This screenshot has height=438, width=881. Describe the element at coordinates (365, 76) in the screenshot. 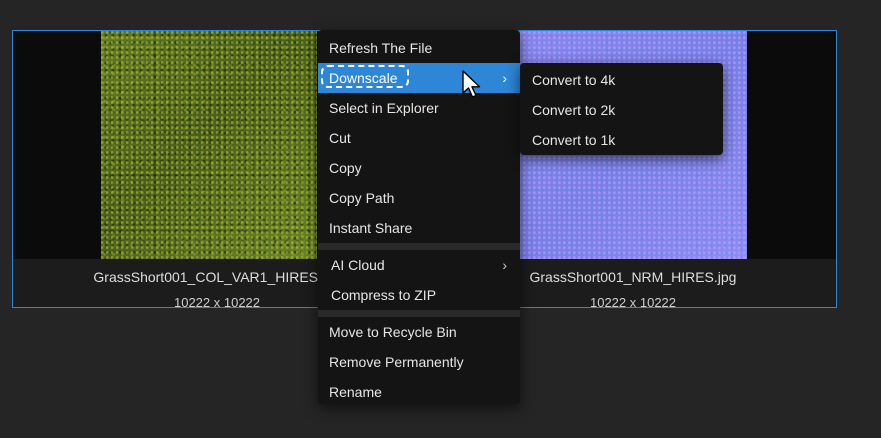

I see `focus-outline` at that location.